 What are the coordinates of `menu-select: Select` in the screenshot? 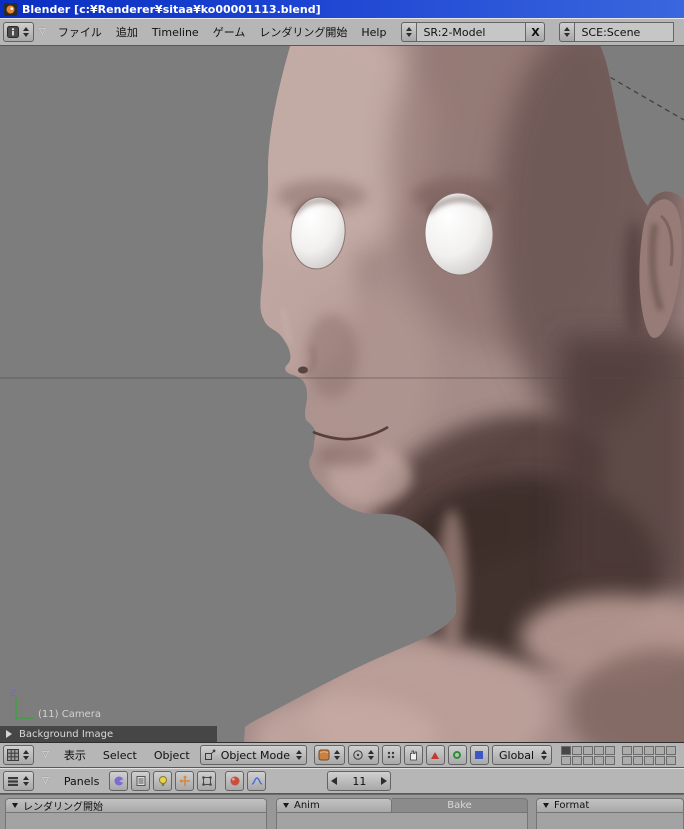 It's located at (120, 755).